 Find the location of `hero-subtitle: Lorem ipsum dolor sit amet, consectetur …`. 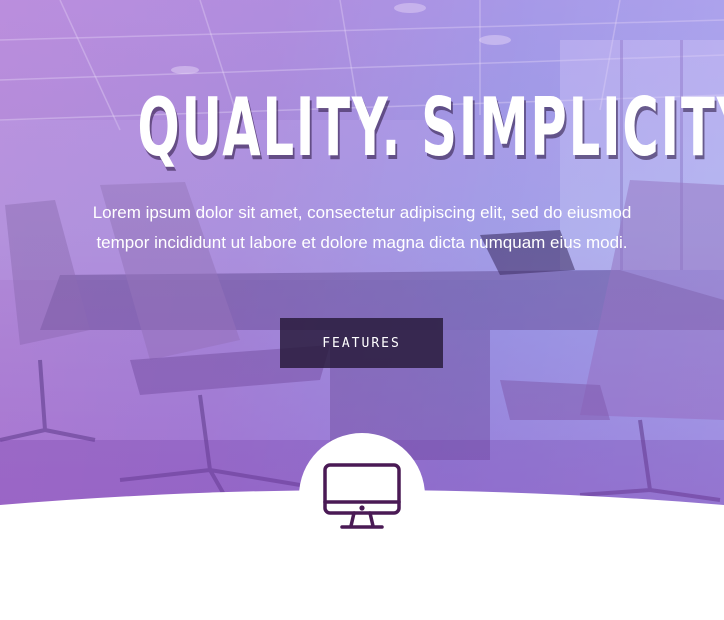

hero-subtitle: Lorem ipsum dolor sit amet, consectetur … is located at coordinates (362, 227).